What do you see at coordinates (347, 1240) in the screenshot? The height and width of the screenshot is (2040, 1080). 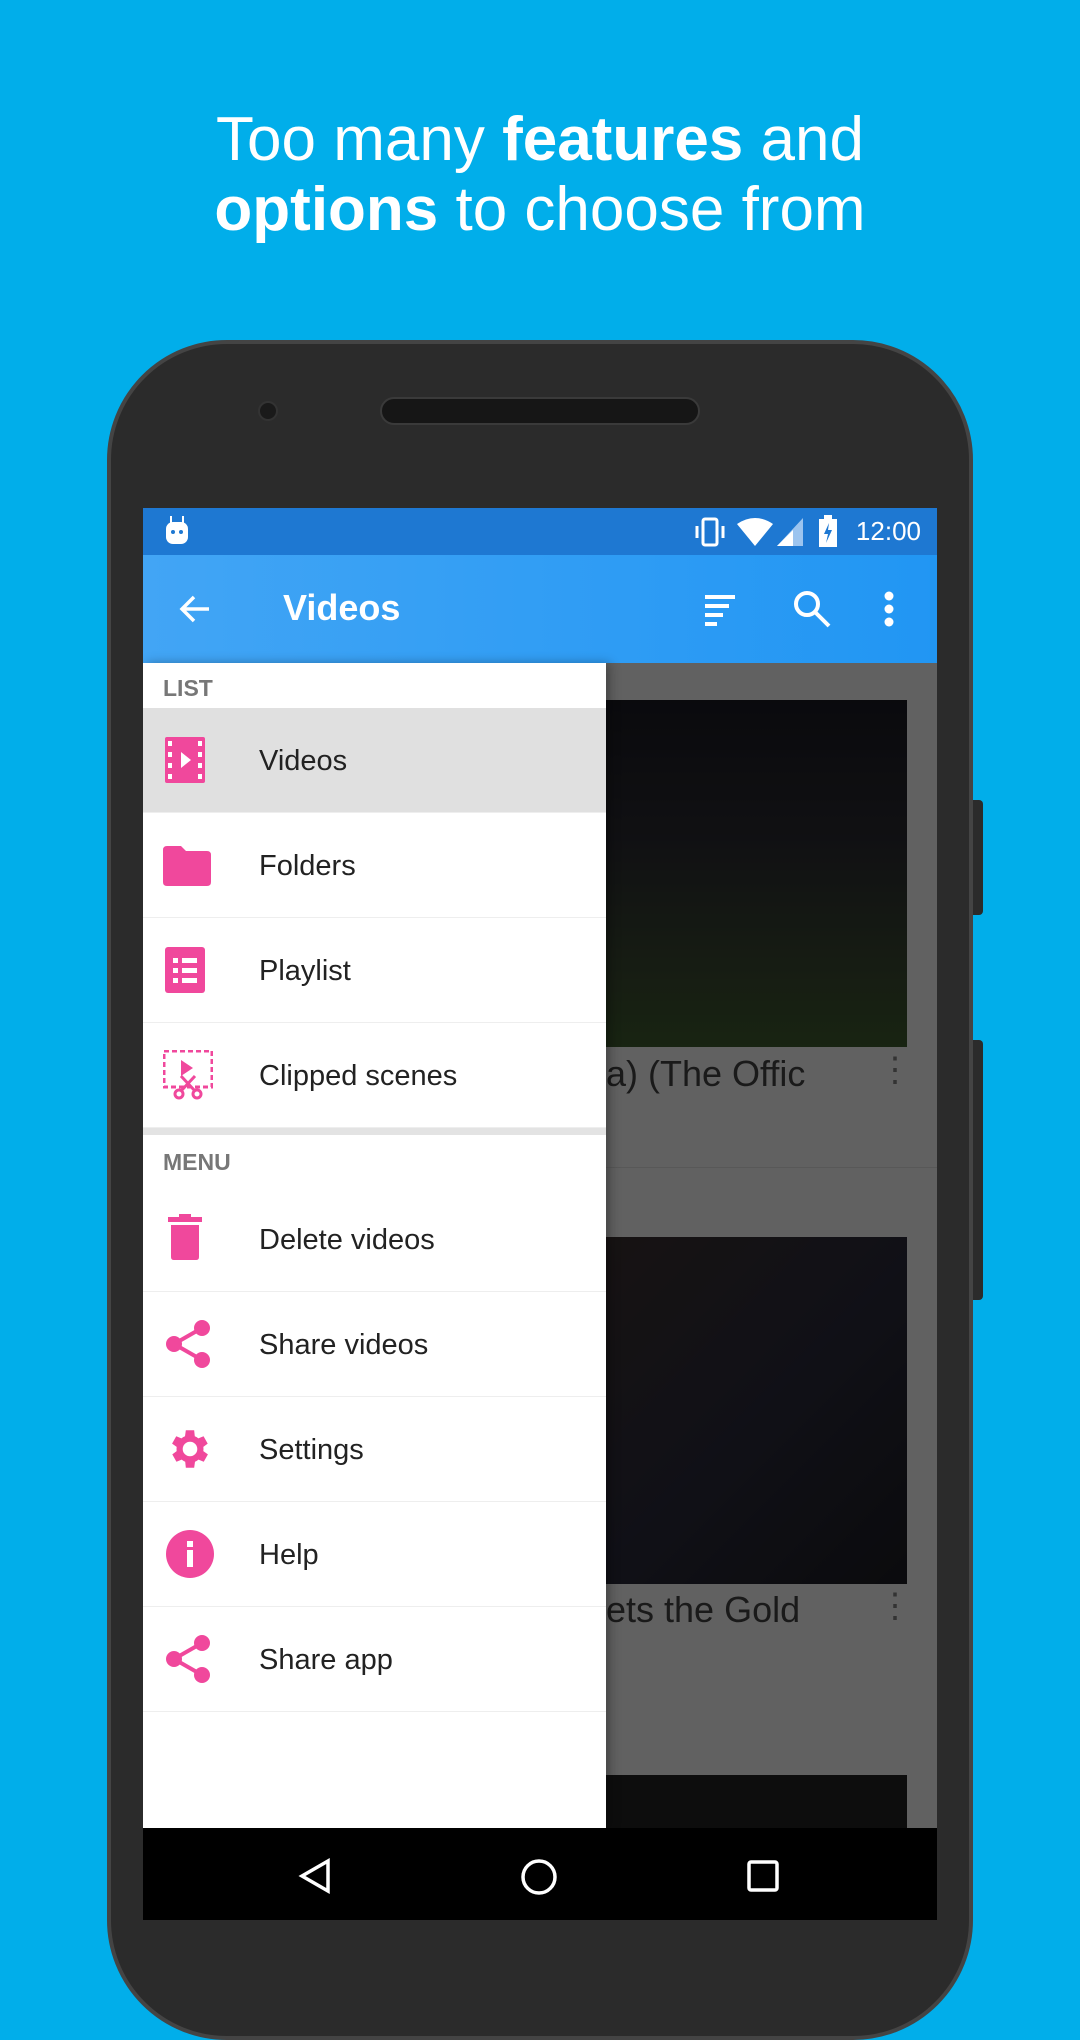 I see `drawer-item-label: Delete videos` at bounding box center [347, 1240].